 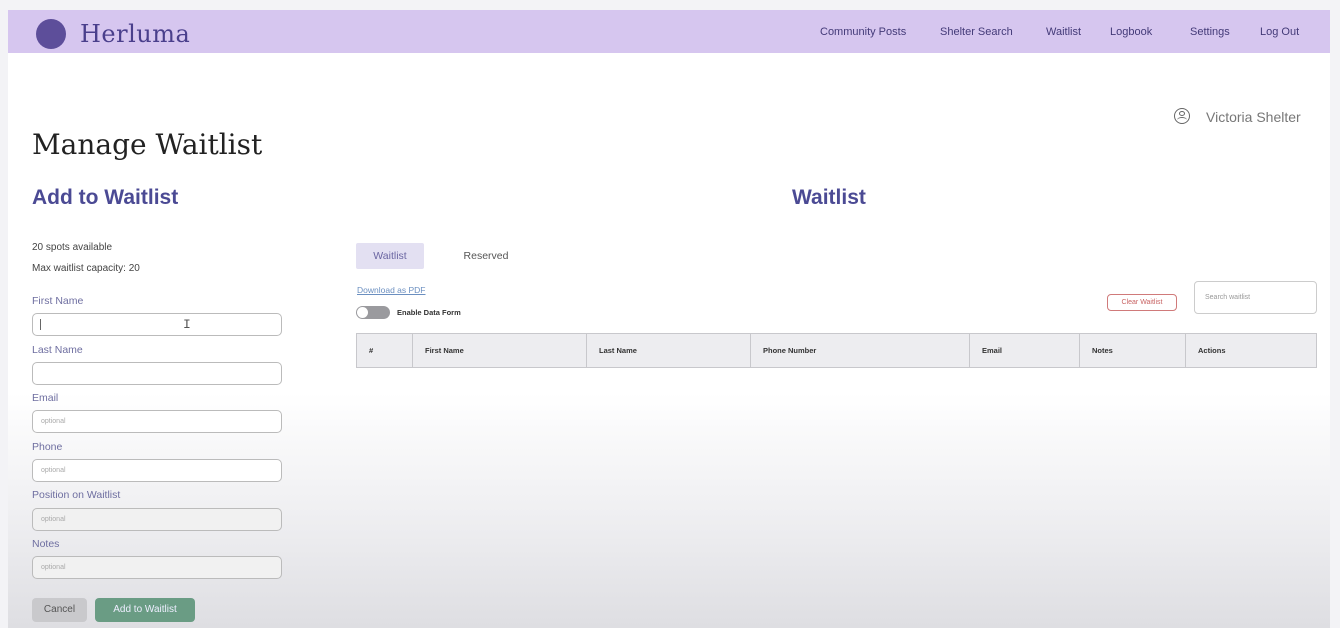 I want to click on email-input: optional, so click(x=157, y=421).